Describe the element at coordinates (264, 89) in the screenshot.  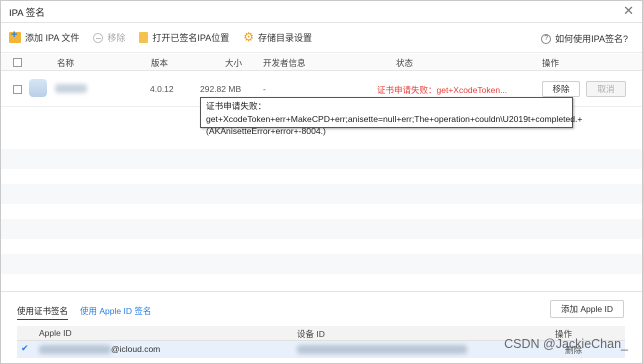
I see `row-developer: -` at that location.